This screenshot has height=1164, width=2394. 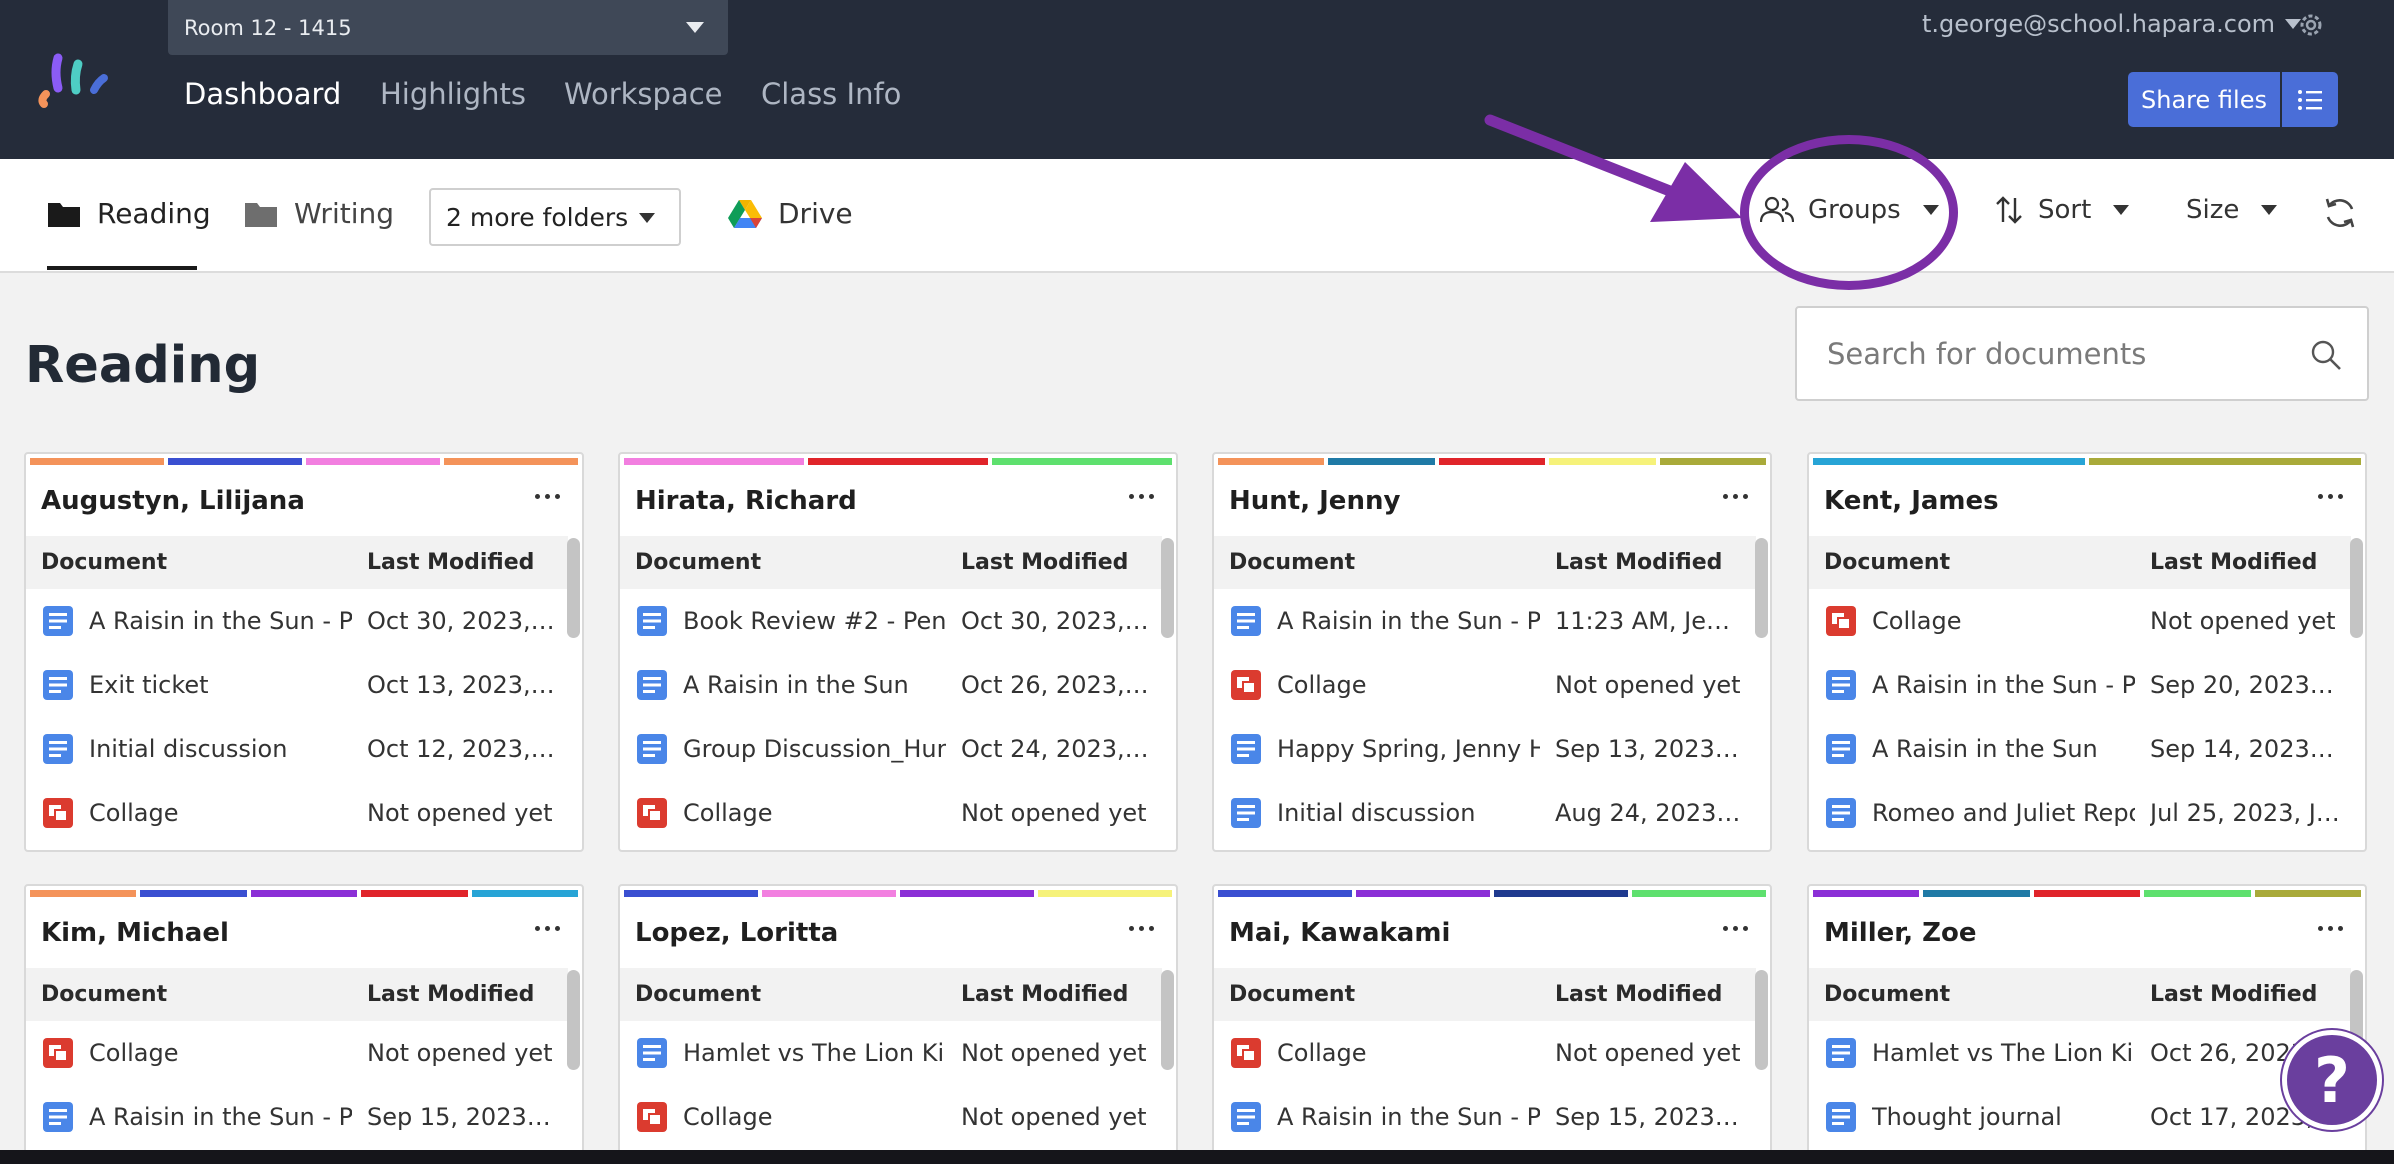 What do you see at coordinates (1911, 501) in the screenshot?
I see `student-name: Kent, James` at bounding box center [1911, 501].